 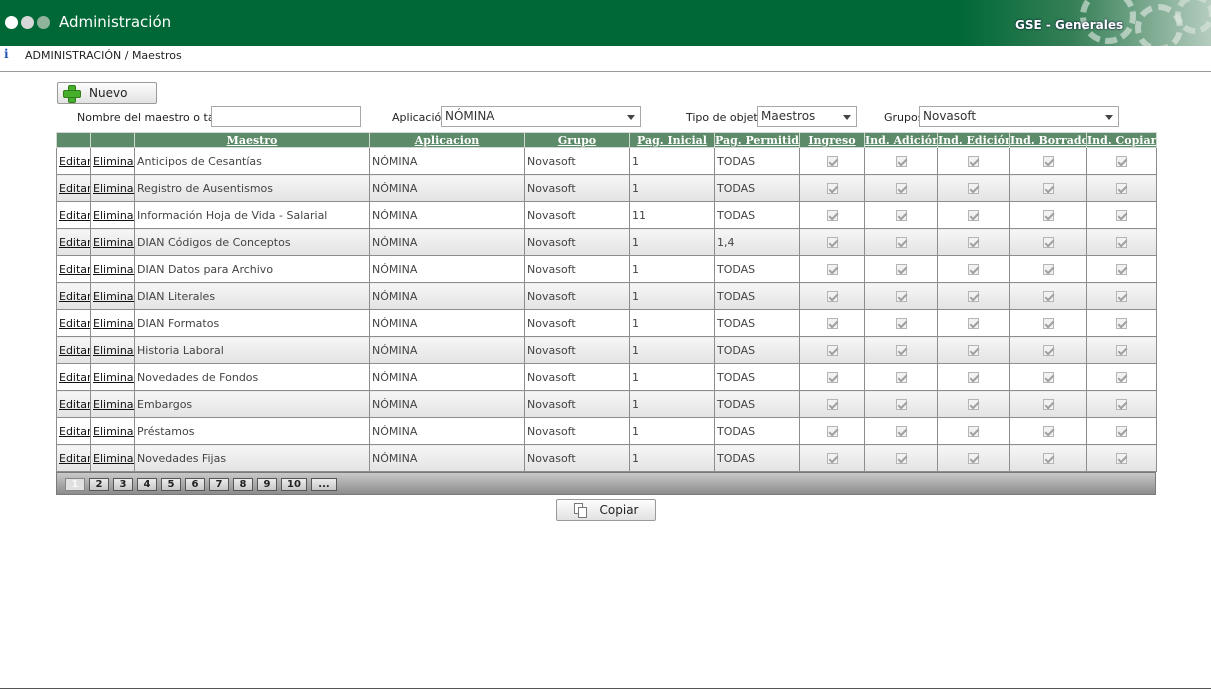 I want to click on page-button: 9, so click(x=267, y=484).